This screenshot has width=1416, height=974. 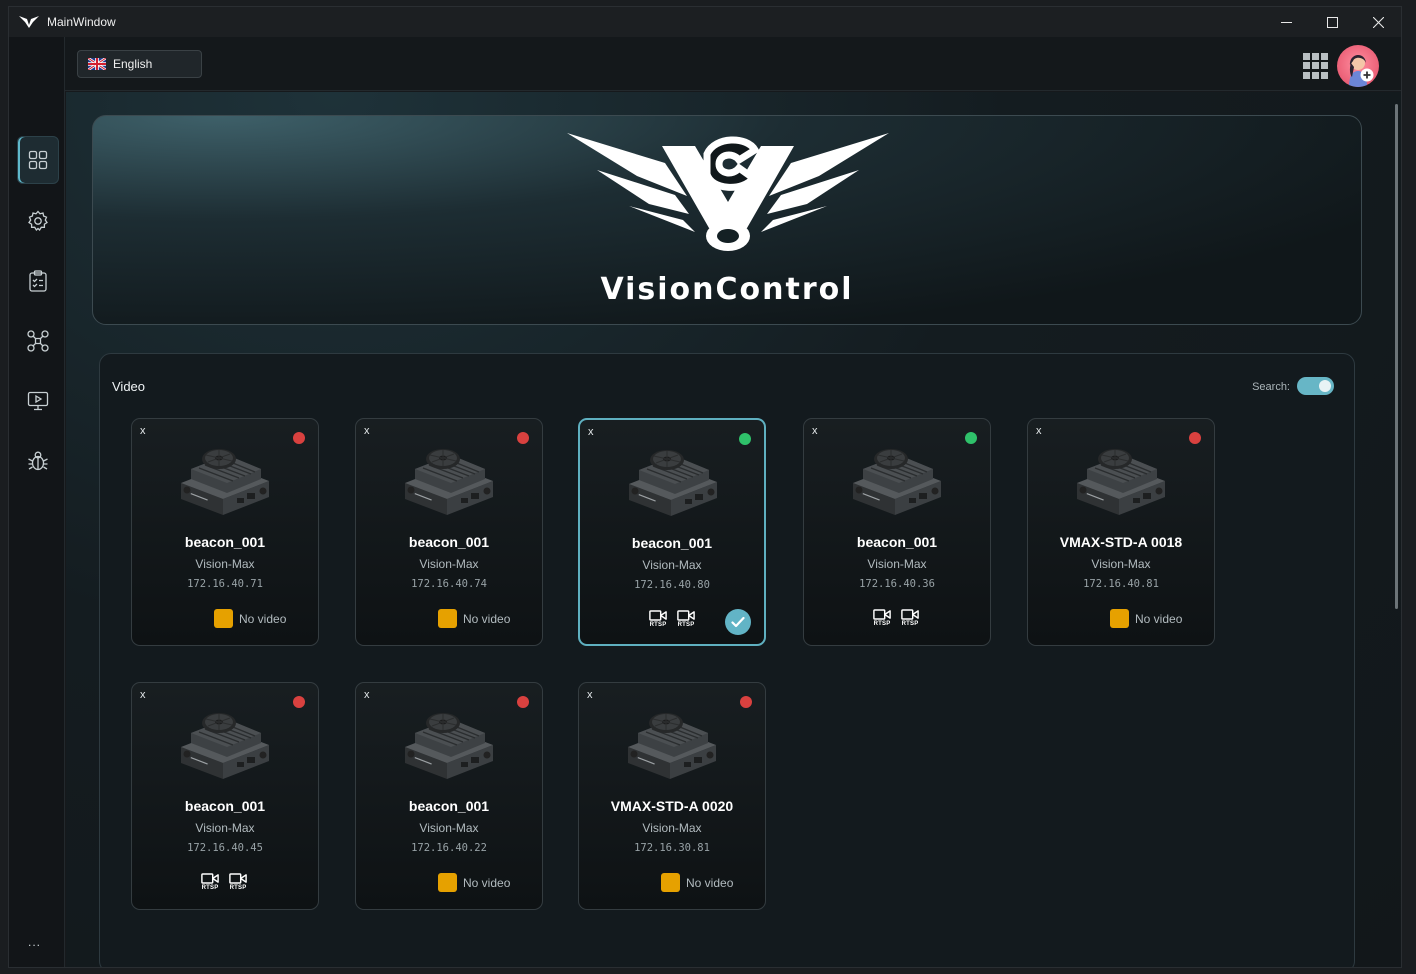 I want to click on apps-grid-icon, so click(x=1306, y=56).